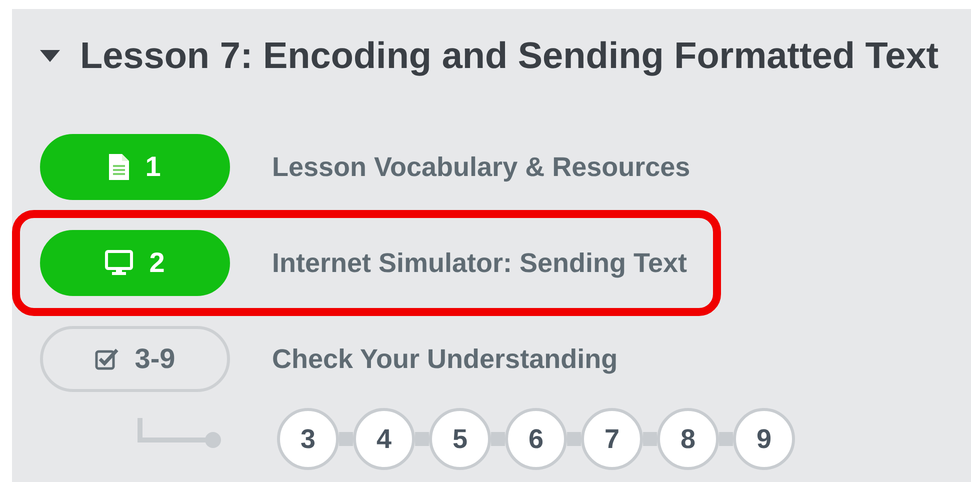 The image size is (971, 482). Describe the element at coordinates (106, 359) in the screenshot. I see `checkbox-icon` at that location.